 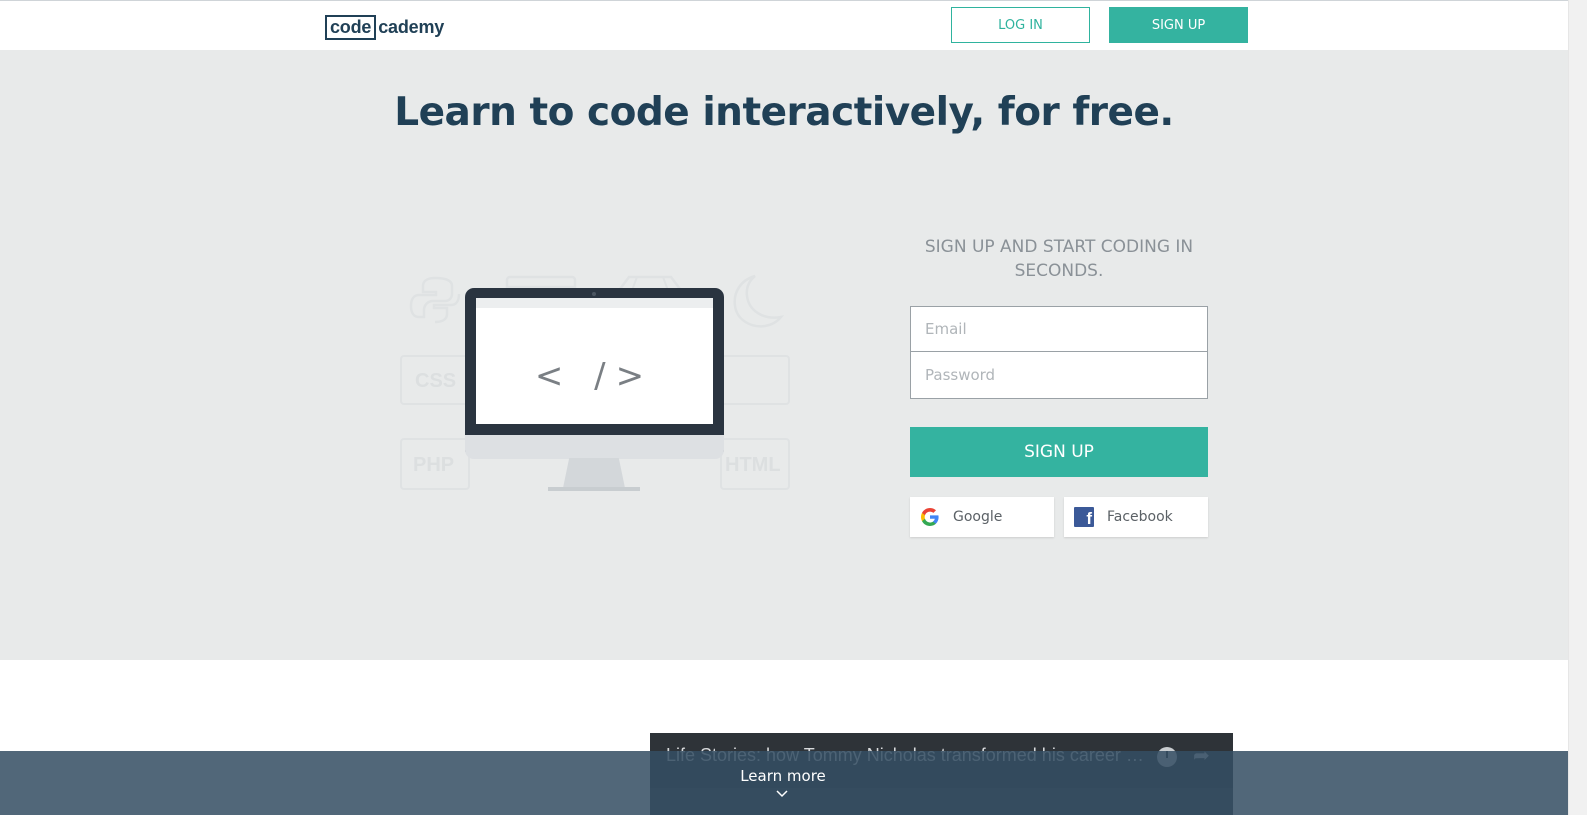 I want to click on monitor-stand, so click(x=594, y=473).